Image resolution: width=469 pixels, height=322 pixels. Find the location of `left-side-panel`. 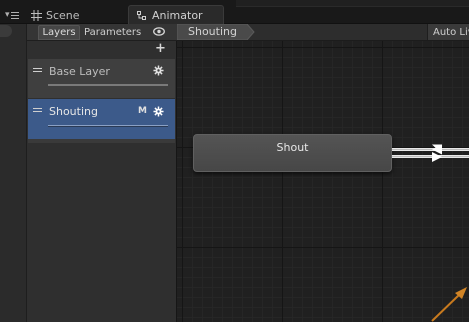

left-side-panel is located at coordinates (13, 173).